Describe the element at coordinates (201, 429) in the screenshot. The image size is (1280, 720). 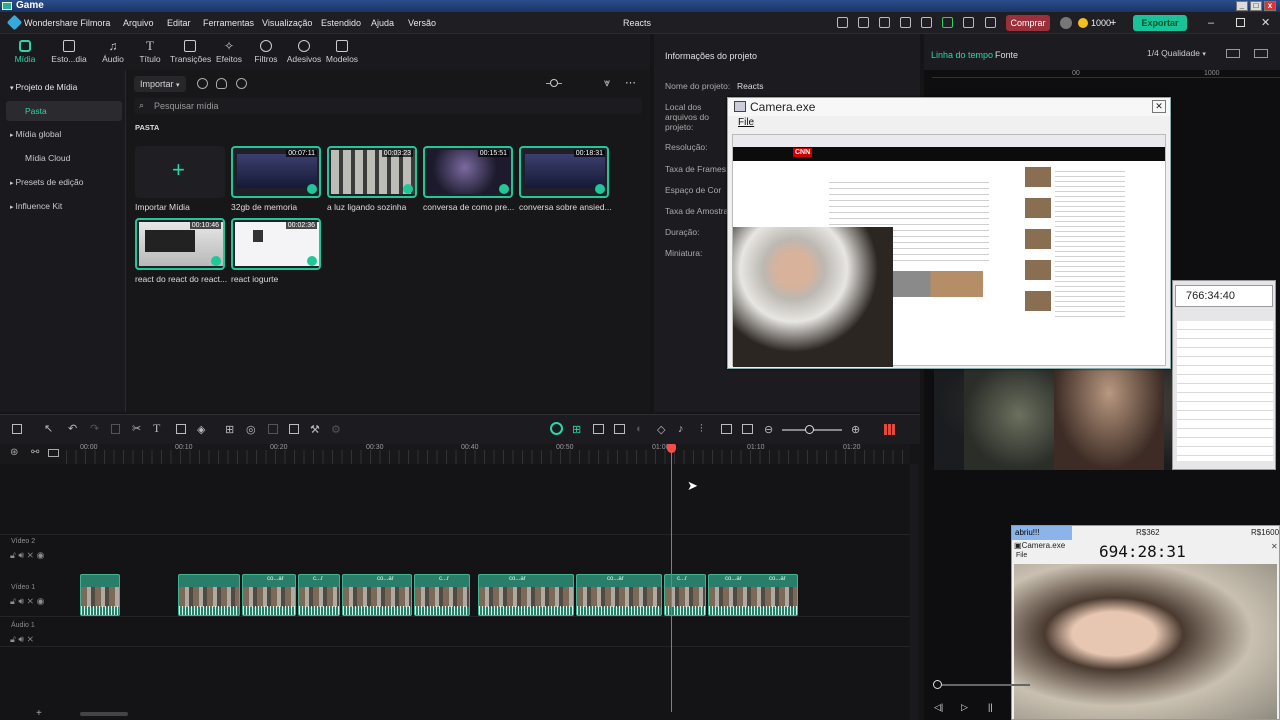
I see `color-icon: ◈` at that location.